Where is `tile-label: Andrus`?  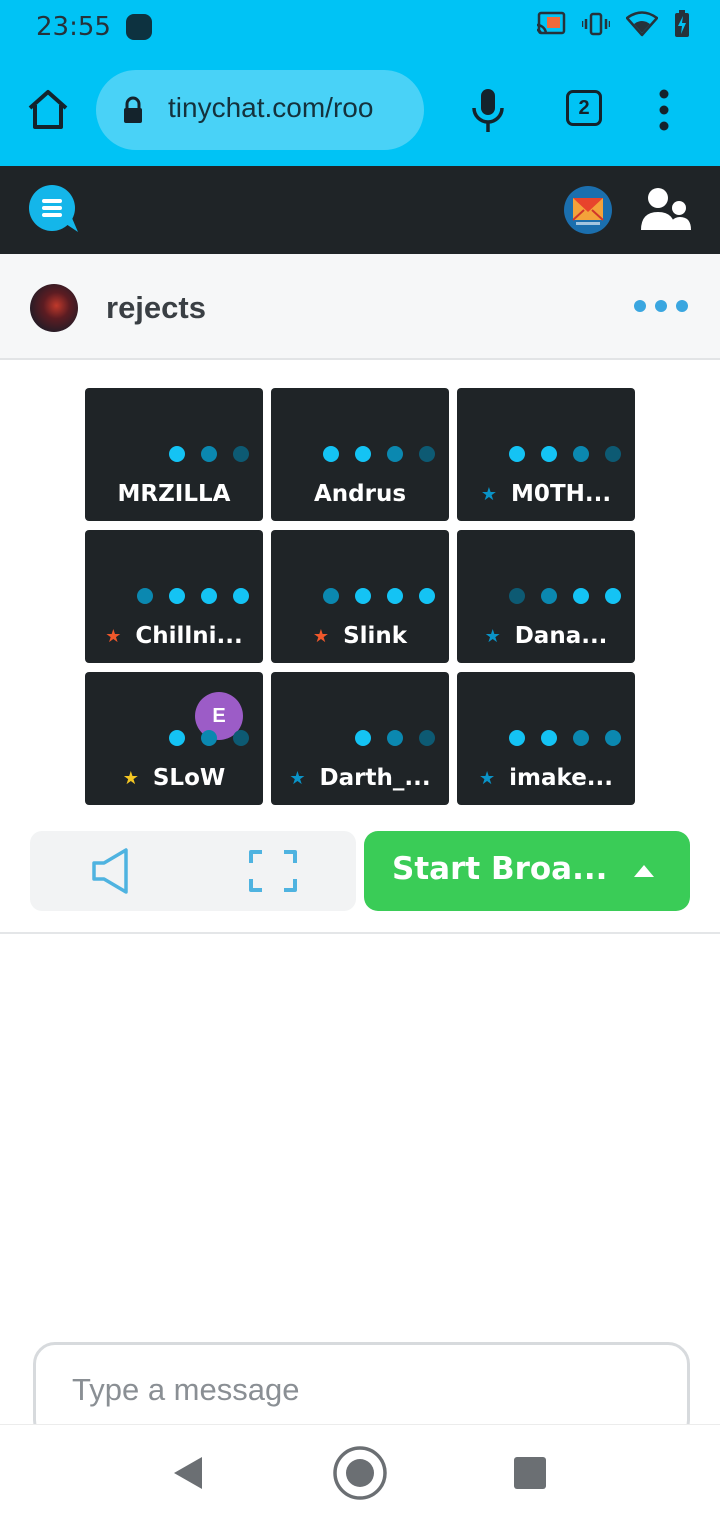
tile-label: Andrus is located at coordinates (360, 494).